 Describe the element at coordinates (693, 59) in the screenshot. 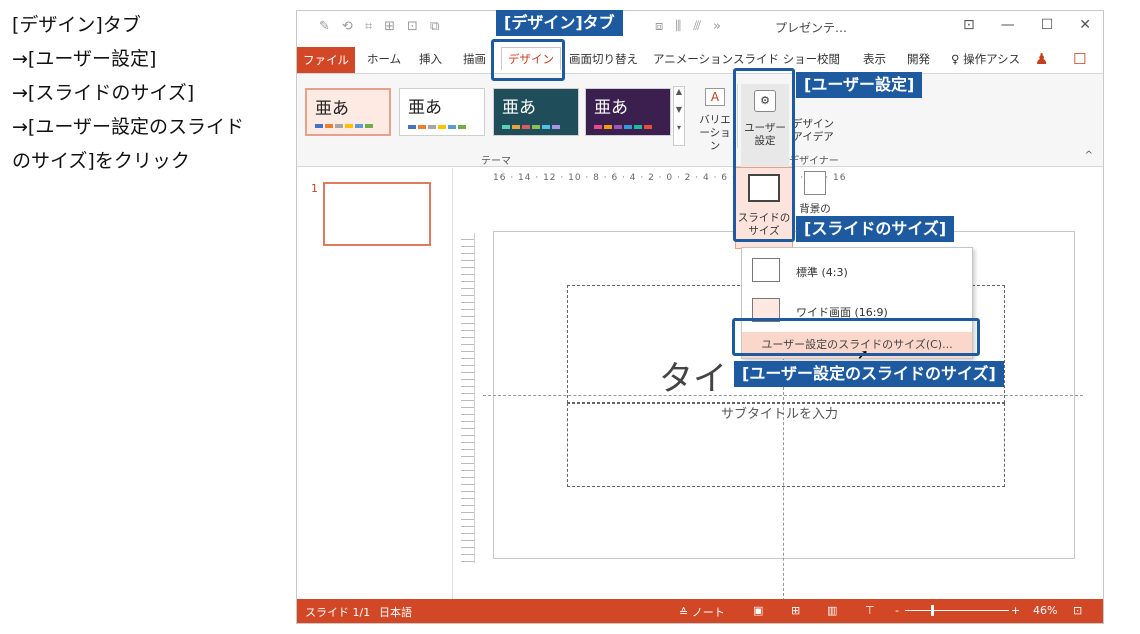

I see `tab-animations: アニメーション` at that location.